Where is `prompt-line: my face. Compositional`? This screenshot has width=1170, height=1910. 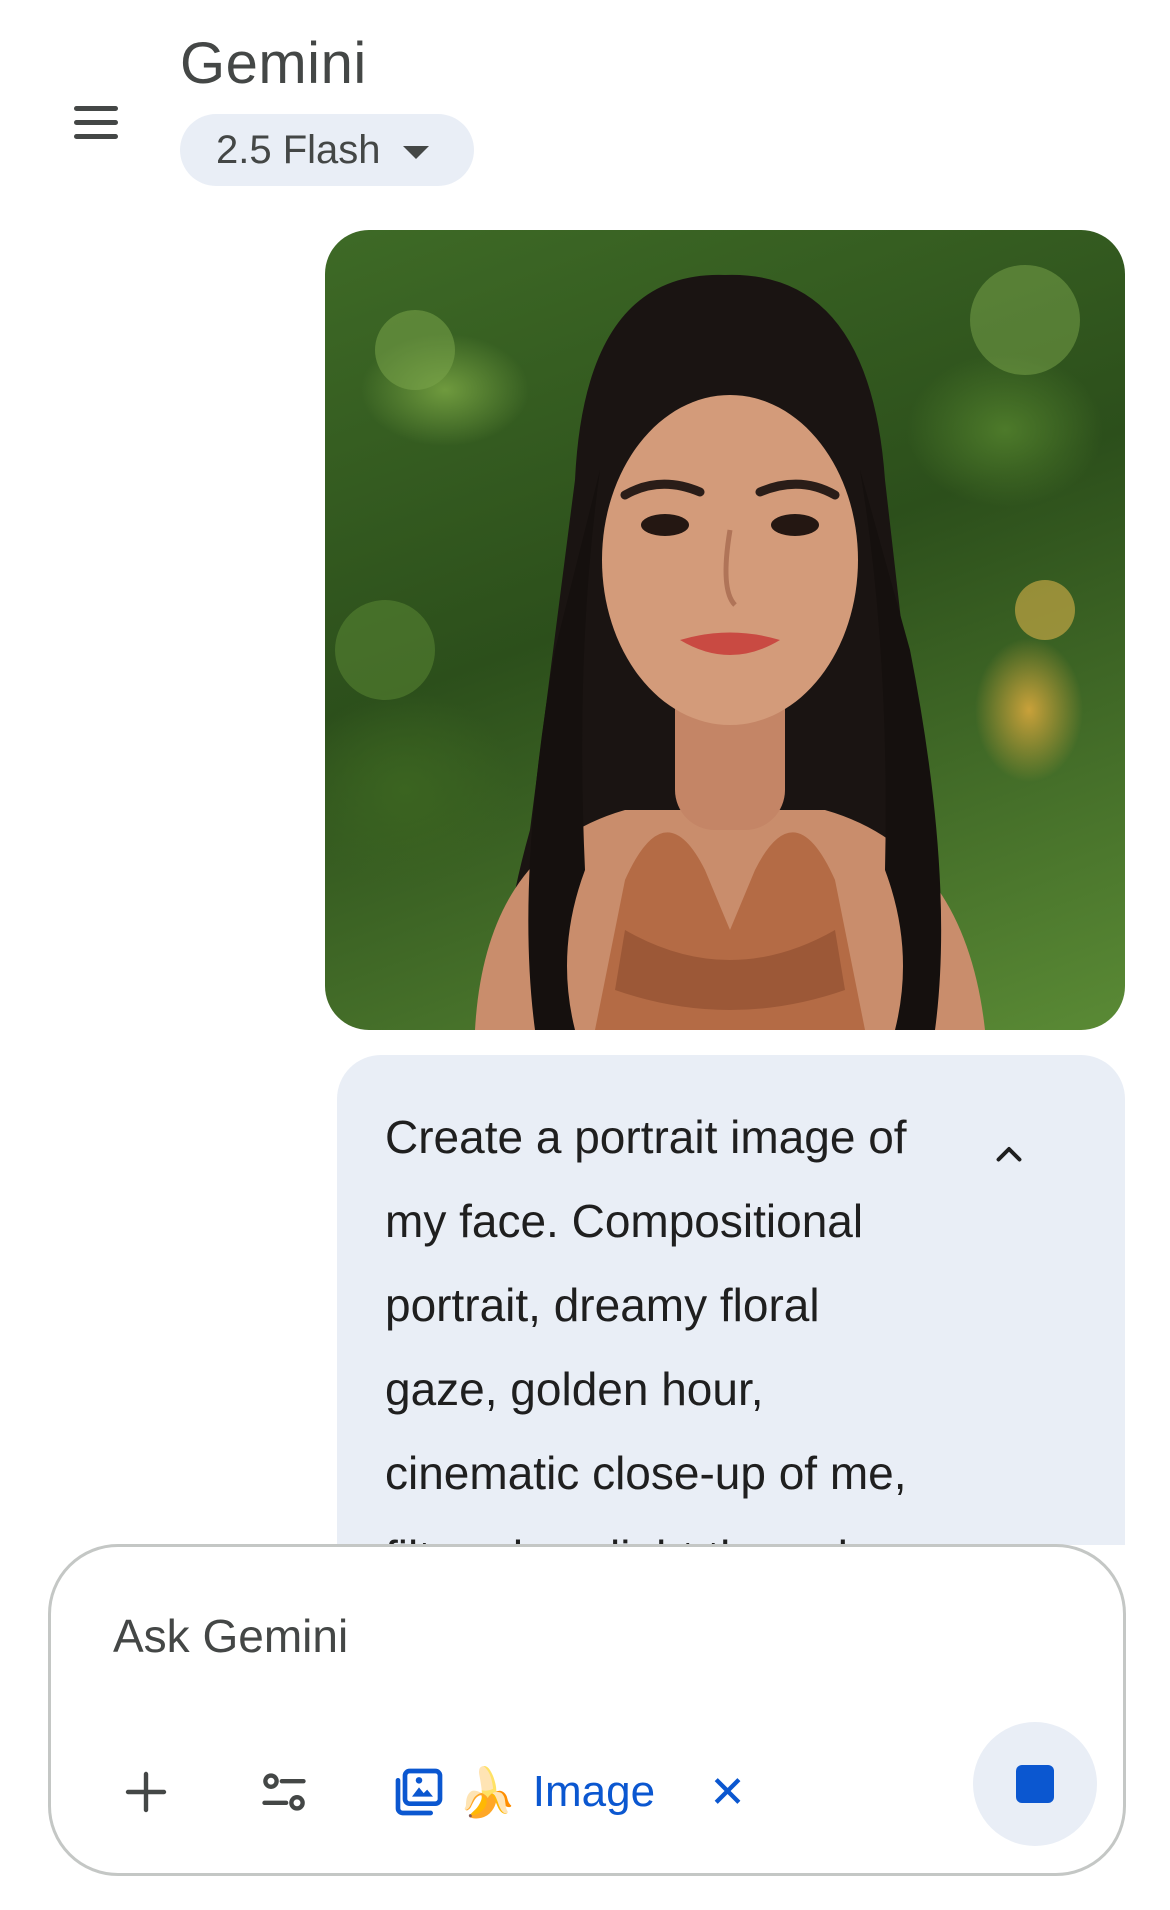
prompt-line: my face. Compositional is located at coordinates (624, 1221).